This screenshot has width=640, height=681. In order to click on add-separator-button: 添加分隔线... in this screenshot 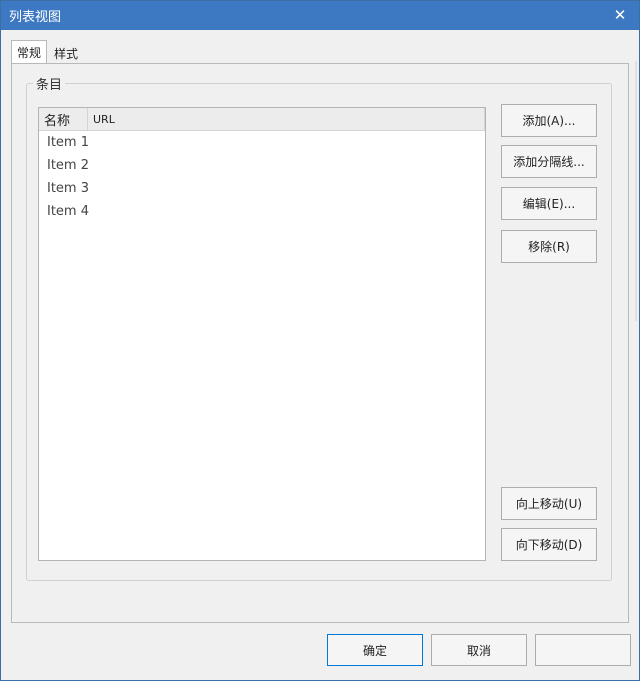, I will do `click(549, 161)`.